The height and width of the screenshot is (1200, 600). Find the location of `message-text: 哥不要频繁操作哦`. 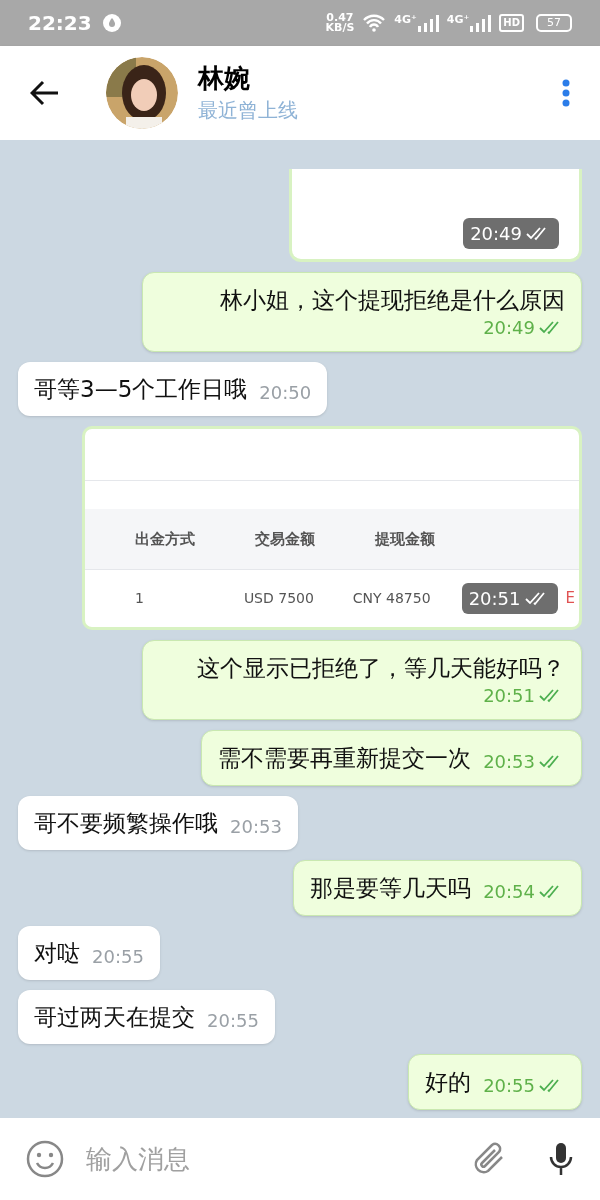

message-text: 哥不要频繁操作哦 is located at coordinates (126, 823).